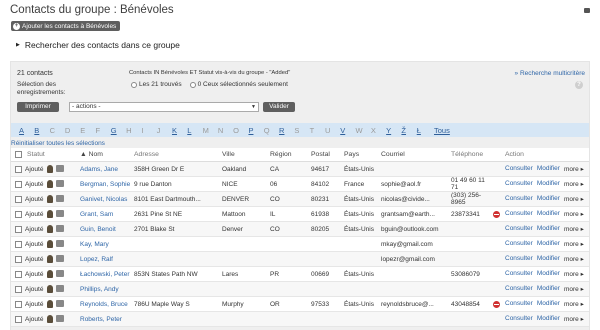  What do you see at coordinates (52, 154) in the screenshot?
I see `col-status: Statut` at bounding box center [52, 154].